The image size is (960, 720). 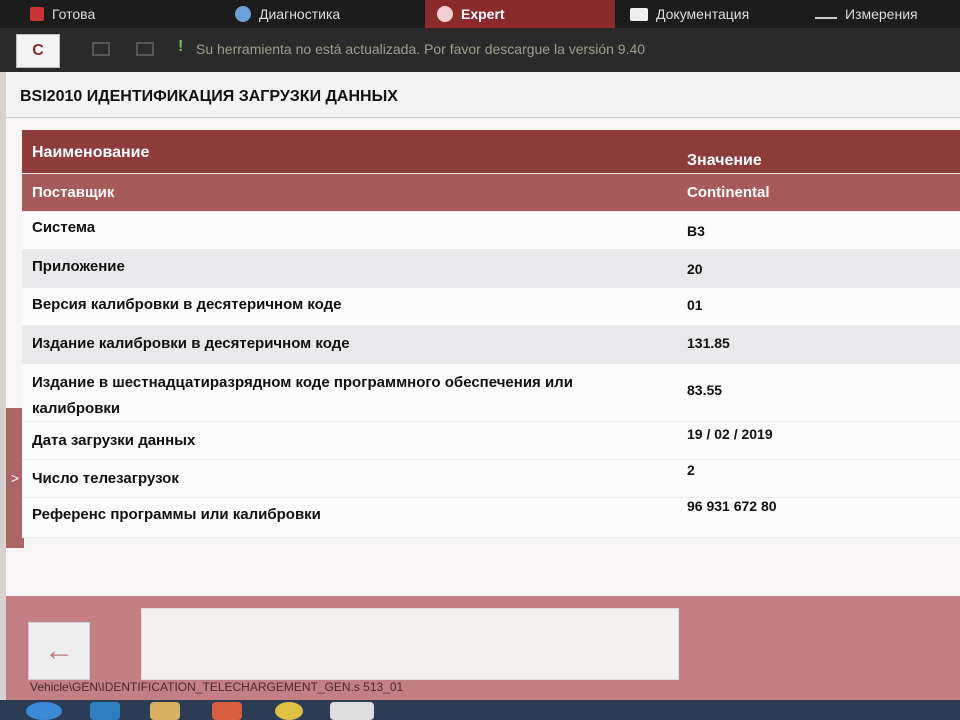 I want to click on nav-documentation-label: Документация, so click(x=703, y=14).